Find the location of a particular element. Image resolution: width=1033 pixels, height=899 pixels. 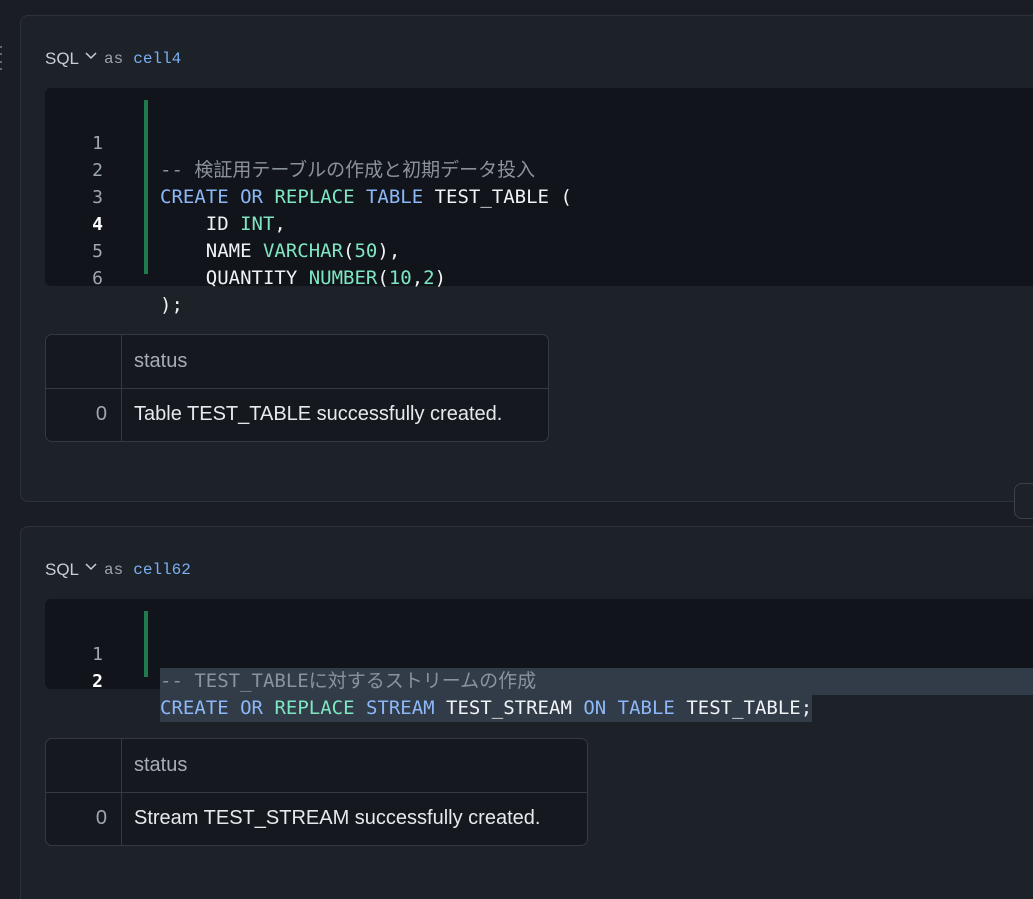

code-line: 6 ); is located at coordinates (539, 277).